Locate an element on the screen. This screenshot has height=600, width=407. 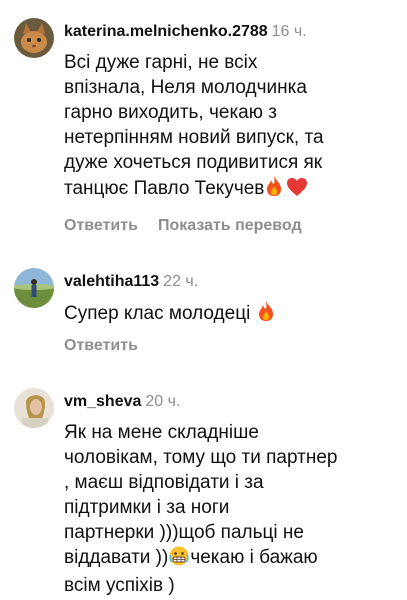
timestamp: 22 ч. is located at coordinates (181, 281).